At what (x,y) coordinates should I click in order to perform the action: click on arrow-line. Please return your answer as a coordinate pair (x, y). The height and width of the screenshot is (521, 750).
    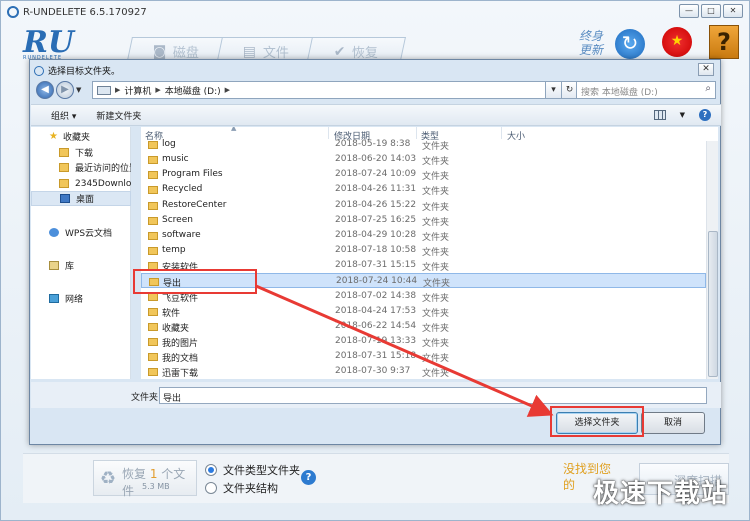
    Looking at the image, I should click on (404, 350).